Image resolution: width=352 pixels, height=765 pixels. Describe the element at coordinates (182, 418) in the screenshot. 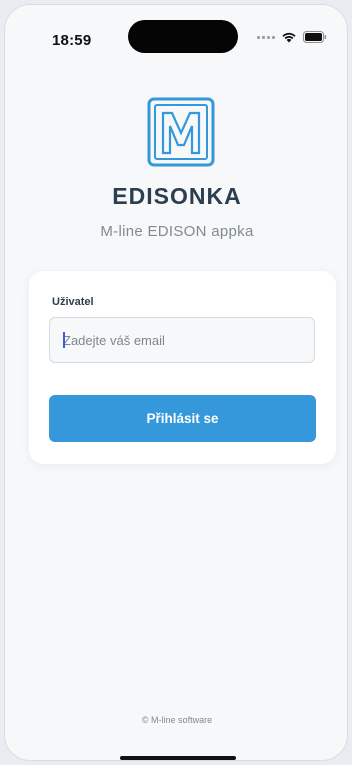

I see `login-button: Přihlásit se` at that location.